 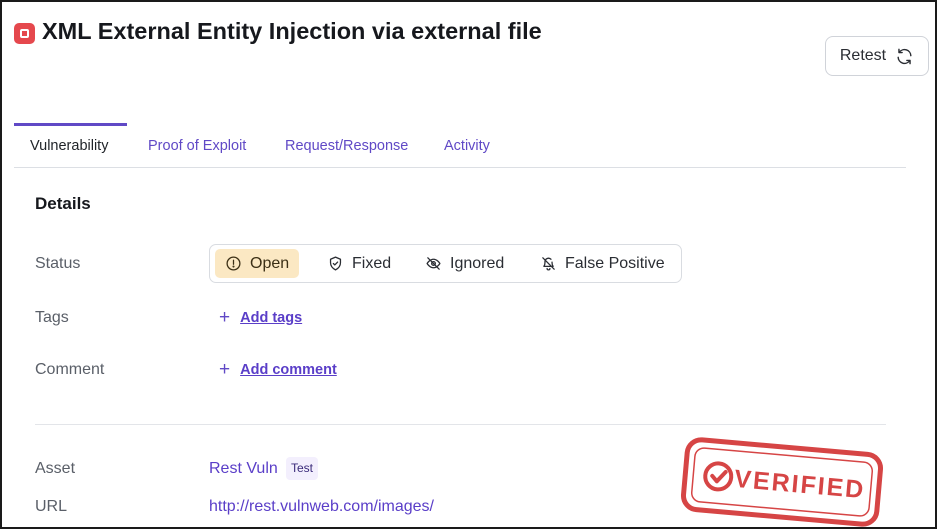 I want to click on add-tags-link: + Add tags, so click(x=260, y=317).